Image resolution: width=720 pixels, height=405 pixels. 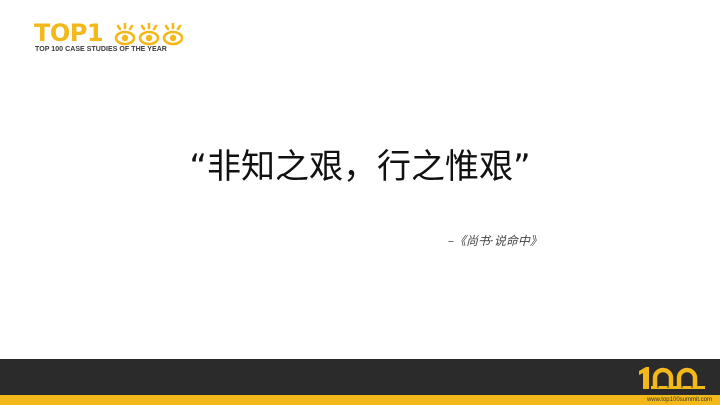 I want to click on logo-tagline: TOP 100 CASE STUDIES OF THE YEAR, so click(x=101, y=49).